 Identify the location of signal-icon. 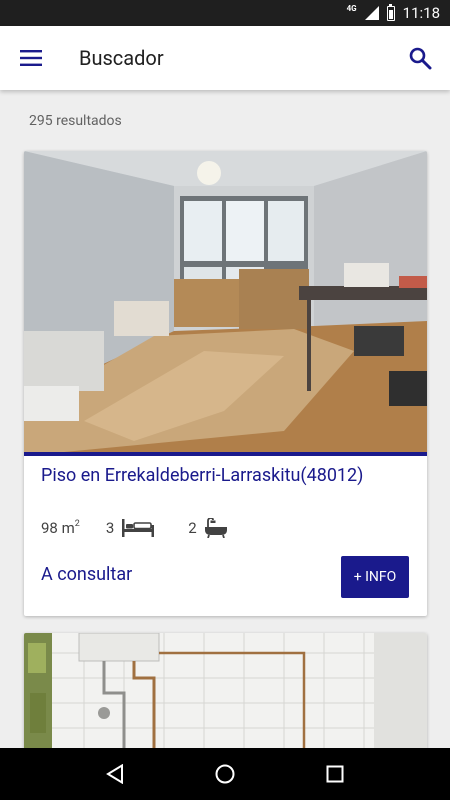
(371, 13).